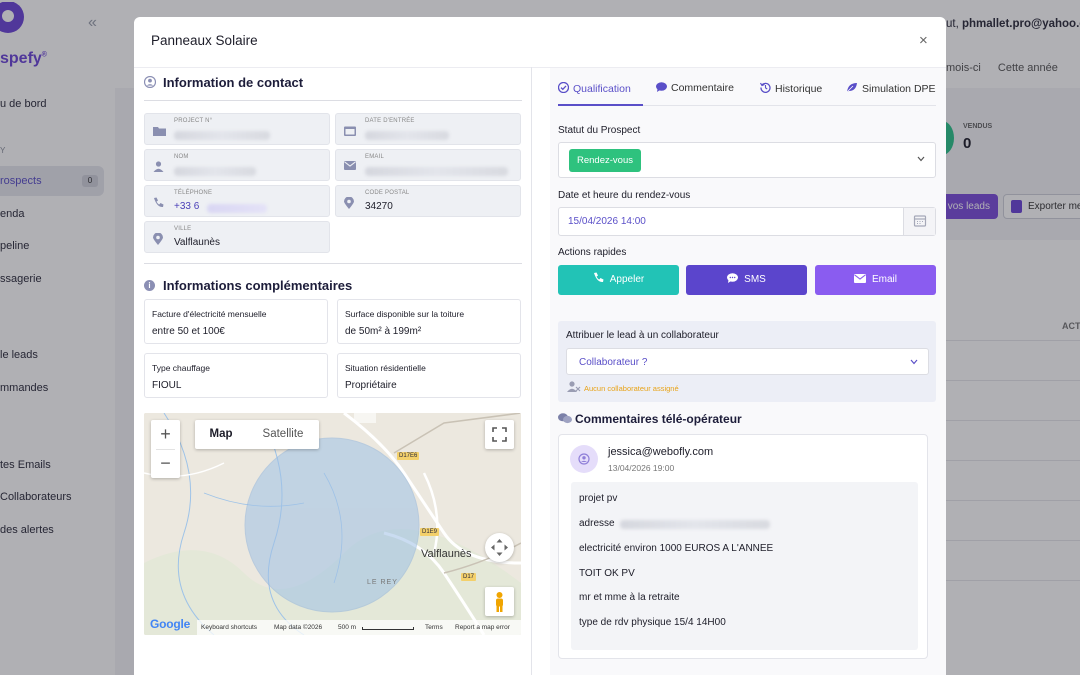 This screenshot has height=675, width=1080. Describe the element at coordinates (382, 582) in the screenshot. I see `map-place-small: LE REY` at that location.